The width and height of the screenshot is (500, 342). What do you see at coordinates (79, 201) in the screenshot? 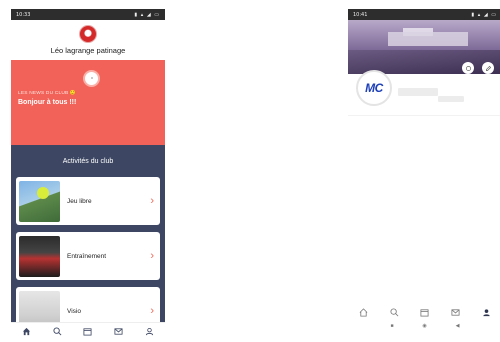
I see `activity-label: Jeu libre` at bounding box center [79, 201].